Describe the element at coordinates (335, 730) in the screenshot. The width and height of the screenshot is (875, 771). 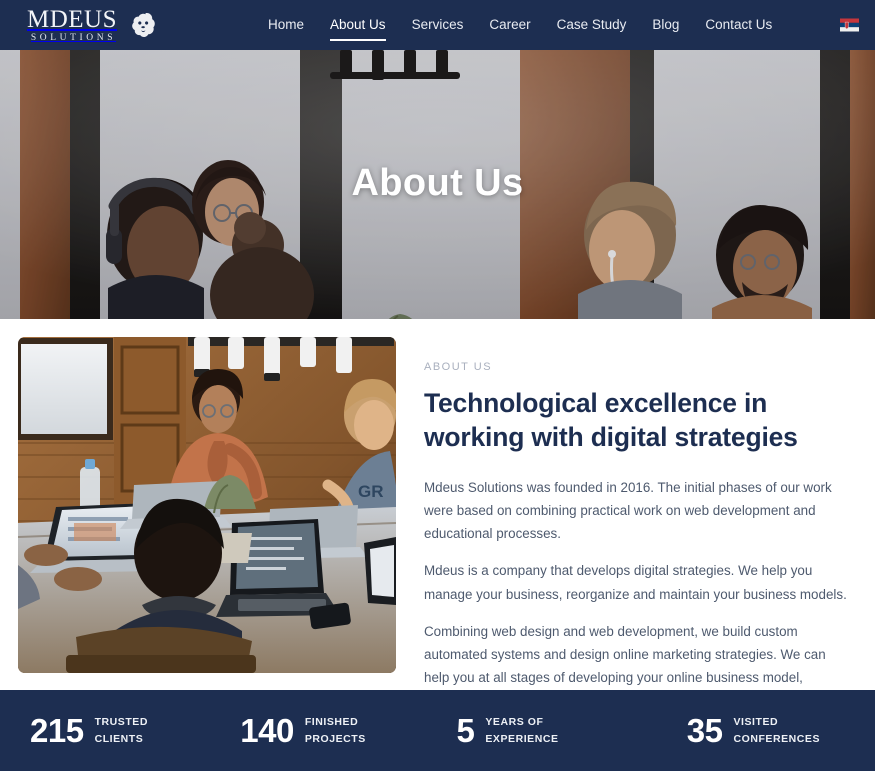
I see `stat-label: Finished Projects` at that location.